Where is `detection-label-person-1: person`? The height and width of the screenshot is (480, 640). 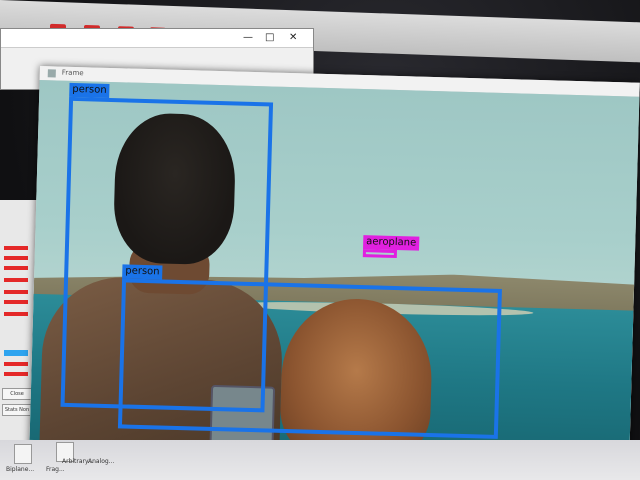
detection-label-person-1: person is located at coordinates (89, 90).